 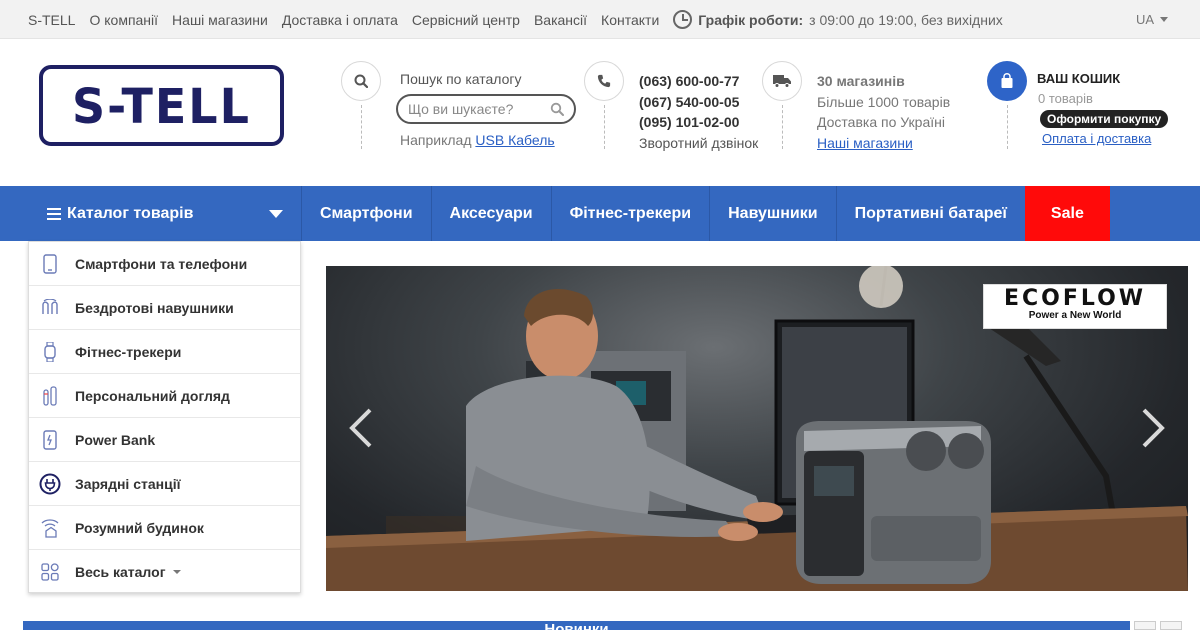 I want to click on site-logo: S-TELL, so click(x=161, y=105).